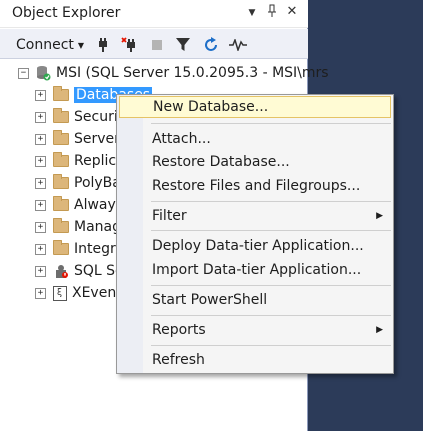 This screenshot has height=431, width=423. I want to click on tree-node-label: Replic, so click(95, 161).